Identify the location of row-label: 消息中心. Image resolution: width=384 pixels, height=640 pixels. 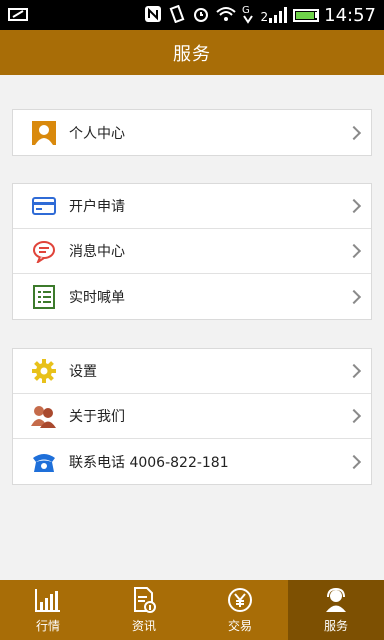
(97, 252).